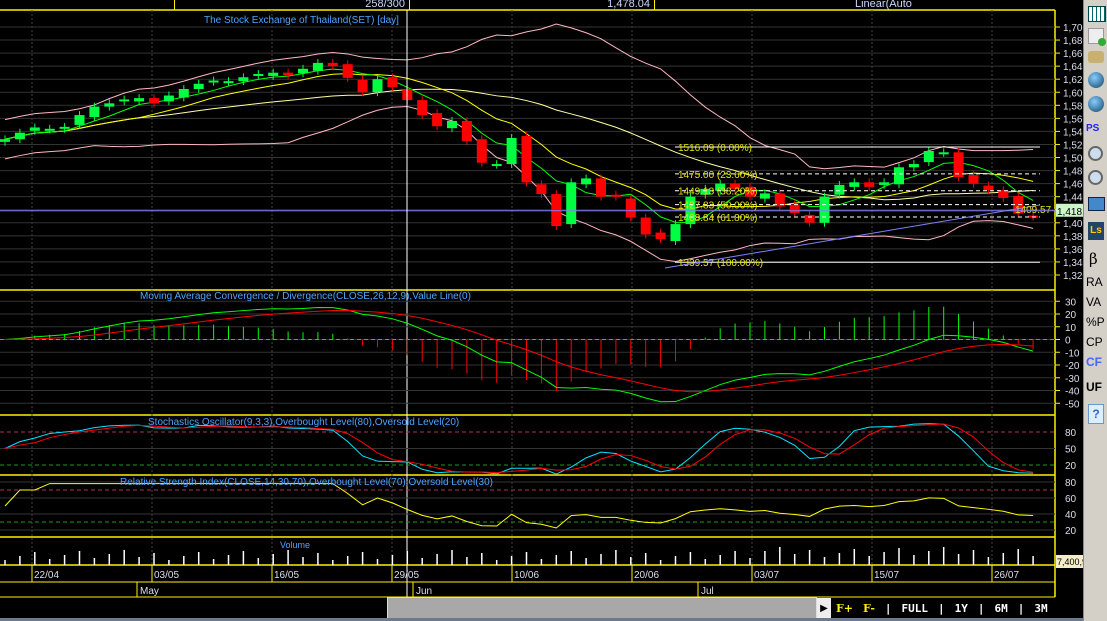 Image resolution: width=1107 pixels, height=621 pixels. Describe the element at coordinates (1096, 80) in the screenshot. I see `zoom-in-plus-icon` at that location.